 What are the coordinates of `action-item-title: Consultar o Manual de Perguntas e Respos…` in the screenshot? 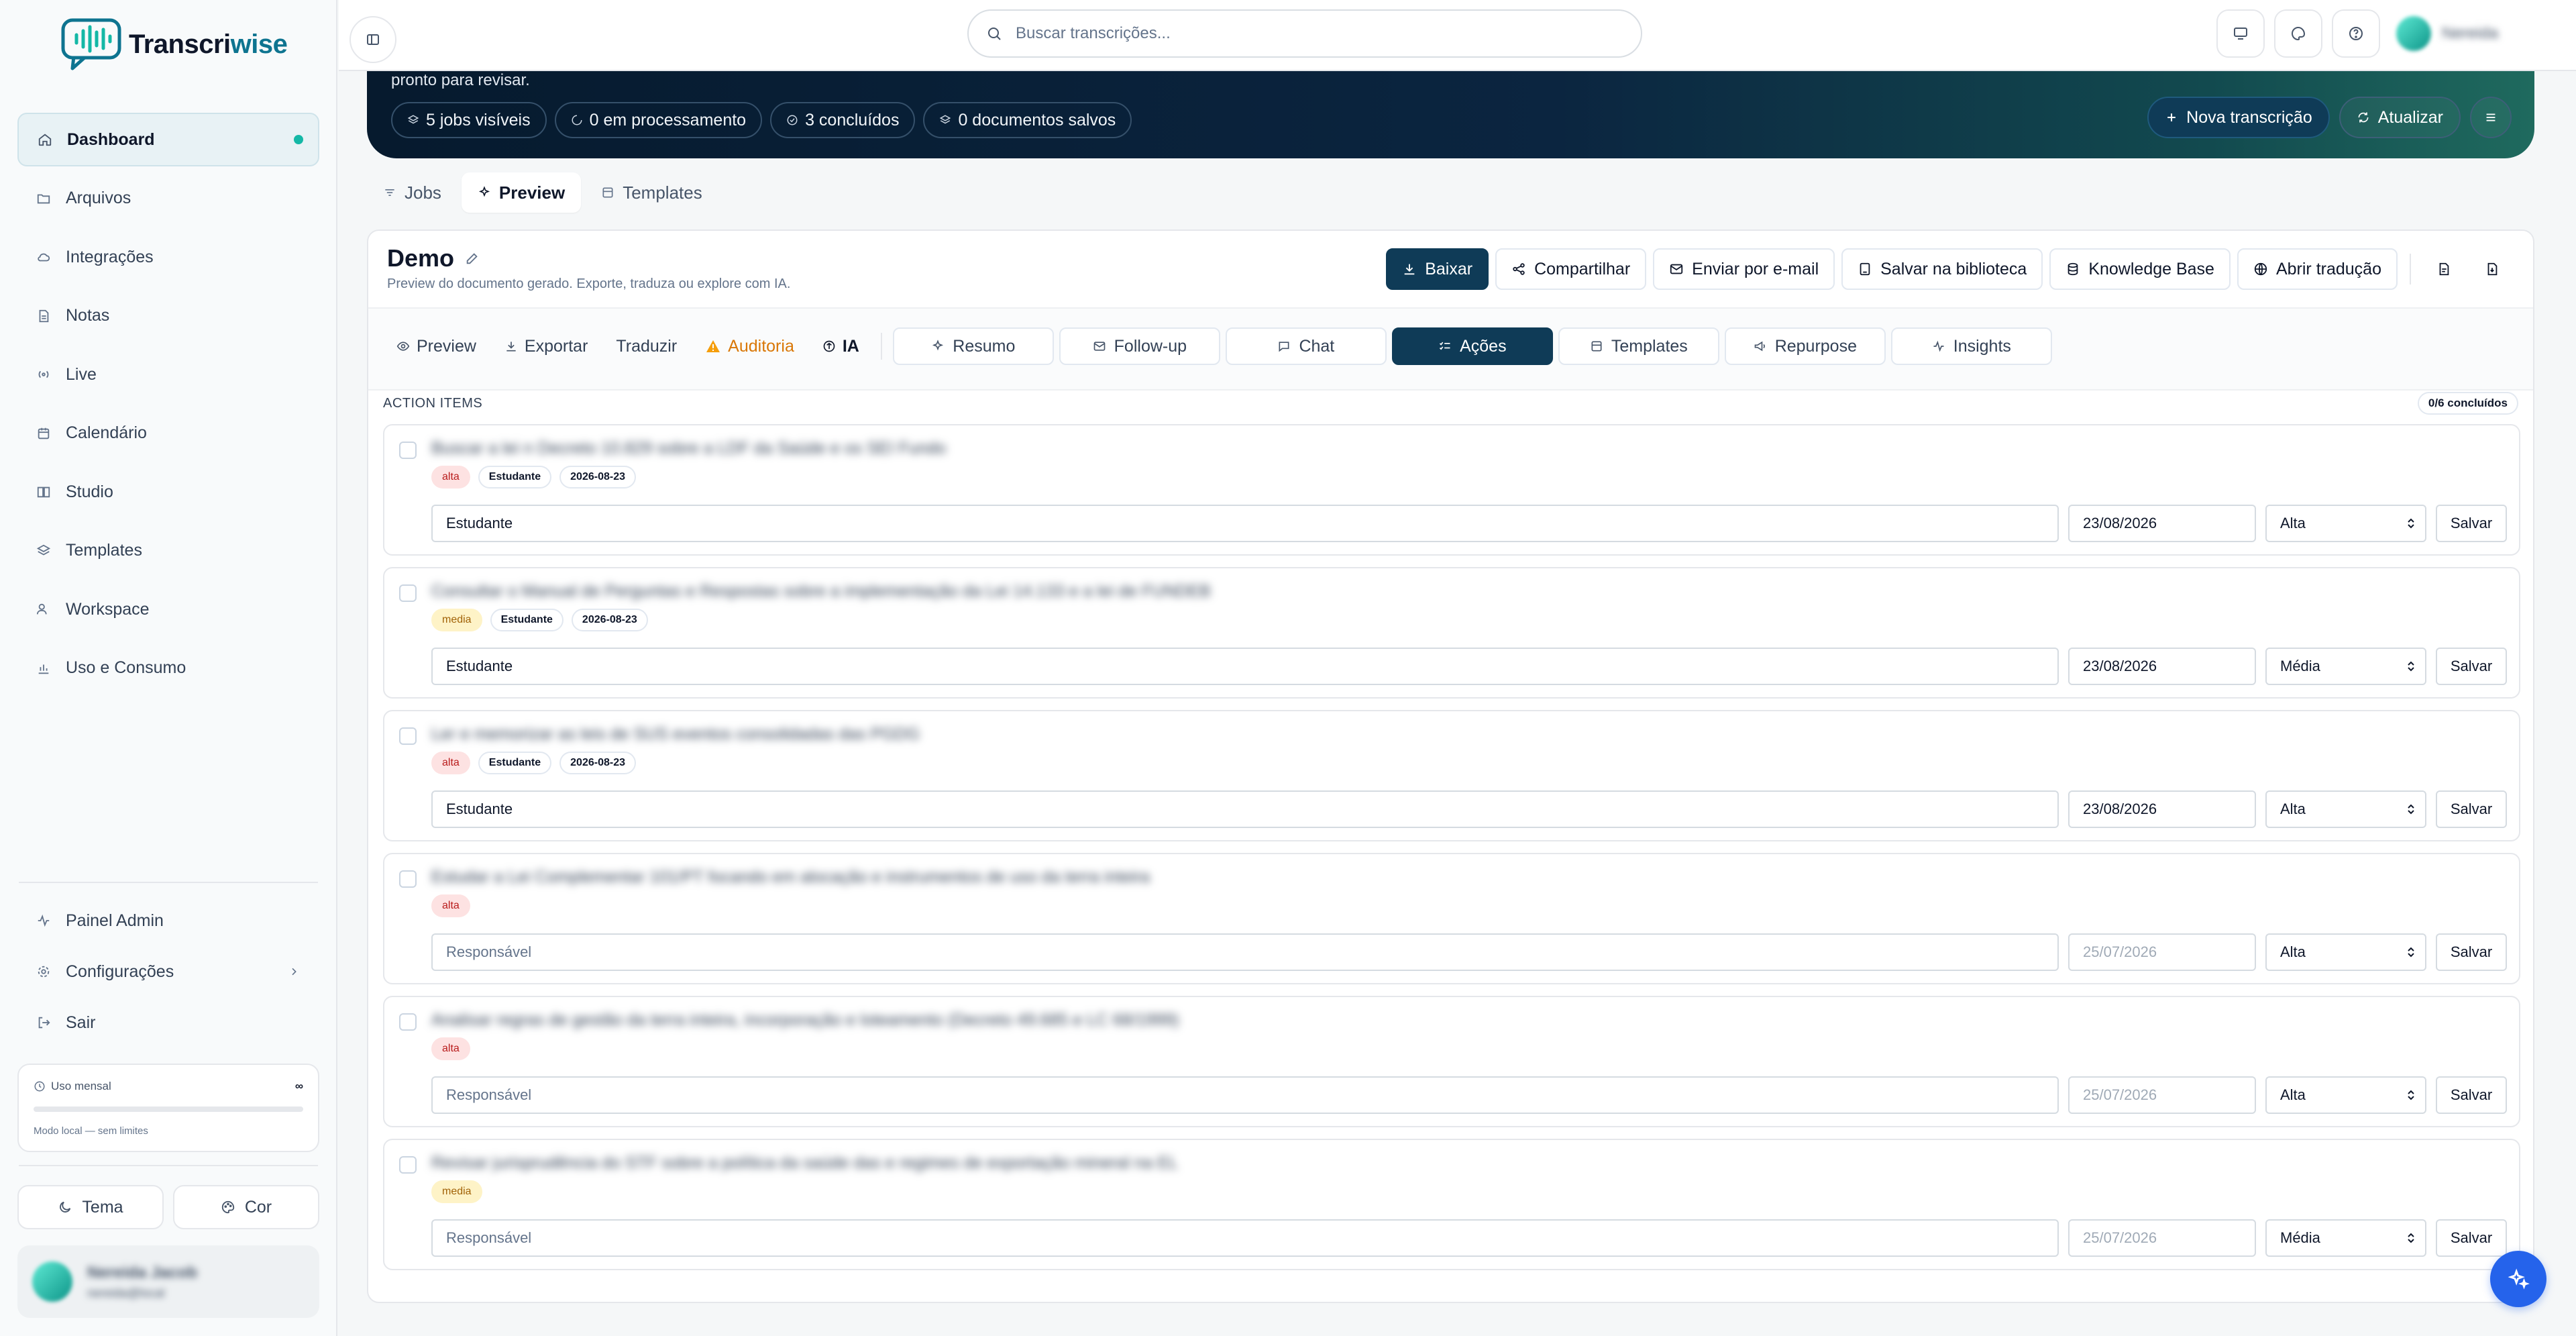 It's located at (821, 591).